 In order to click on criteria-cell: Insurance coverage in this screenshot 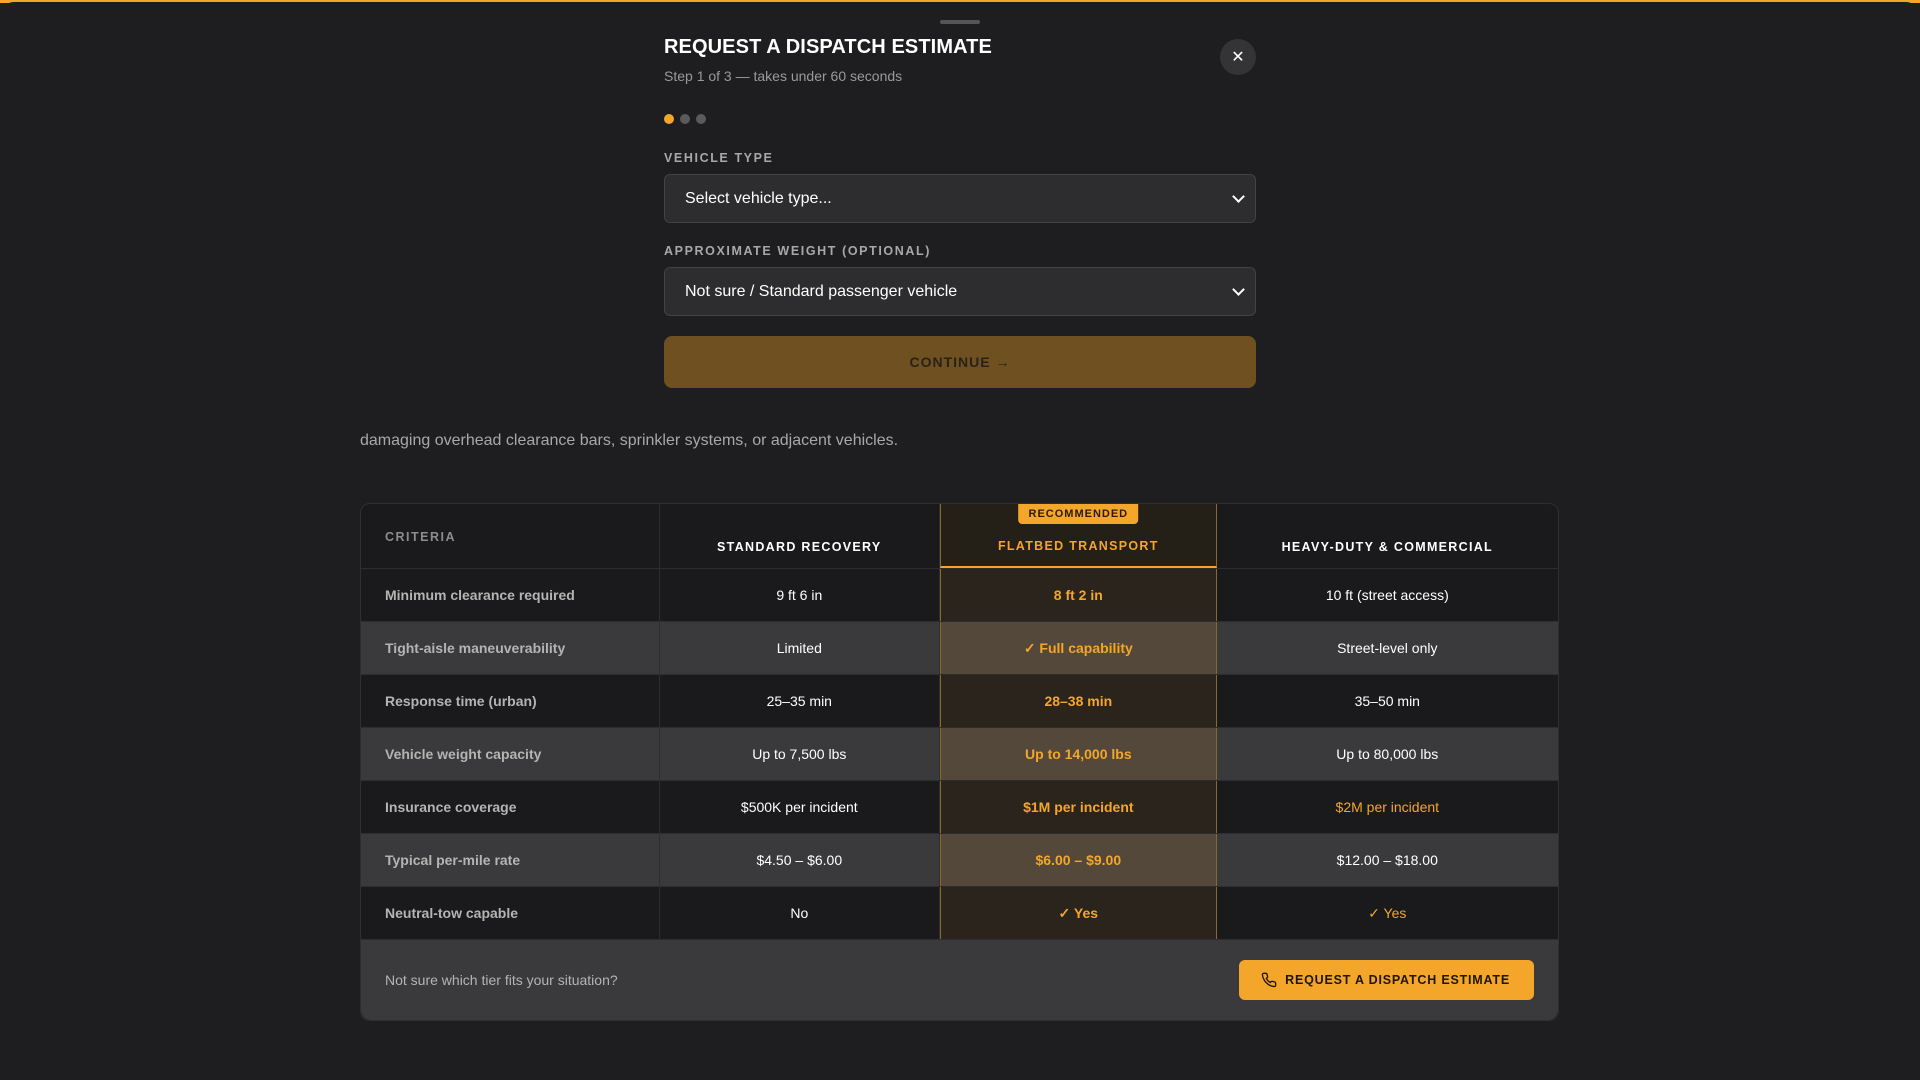, I will do `click(510, 807)`.